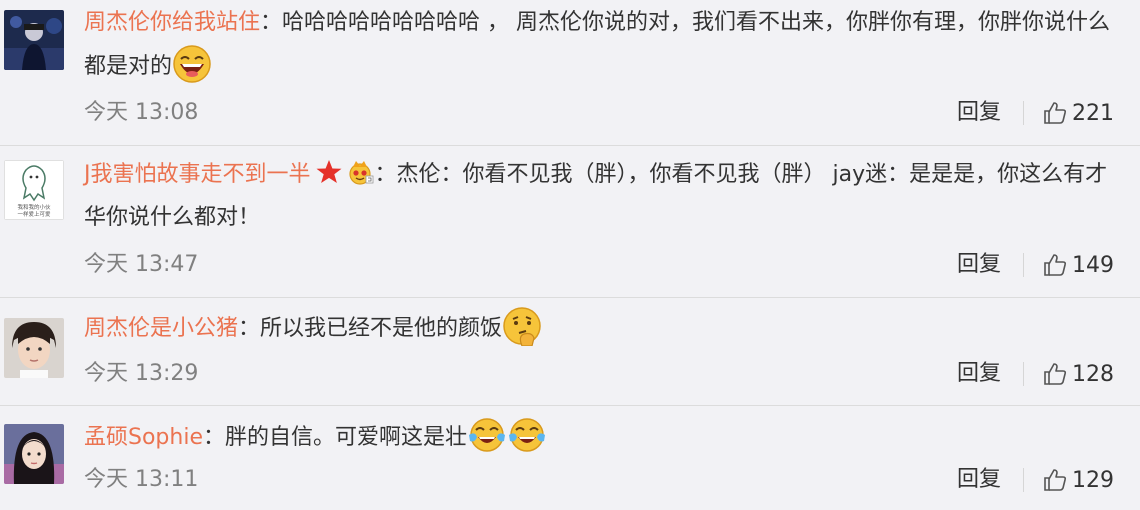 The image size is (1140, 510). What do you see at coordinates (381, 328) in the screenshot?
I see `comment-text: 所以我已经不是他的颜饭` at bounding box center [381, 328].